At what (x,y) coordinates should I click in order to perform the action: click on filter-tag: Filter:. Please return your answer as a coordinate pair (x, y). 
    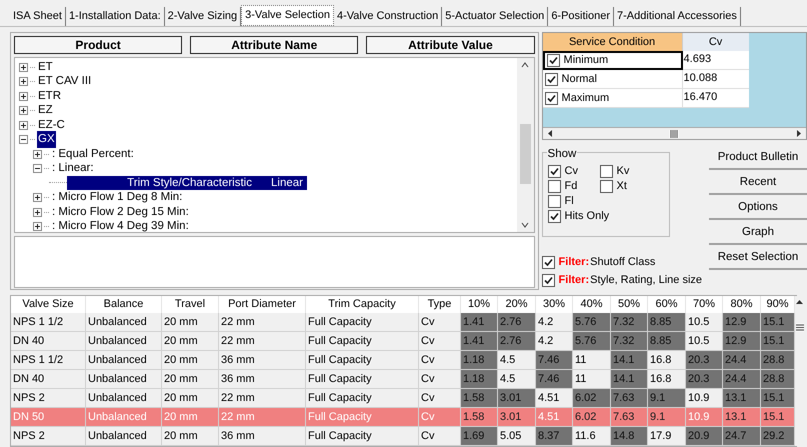
    Looking at the image, I should click on (574, 280).